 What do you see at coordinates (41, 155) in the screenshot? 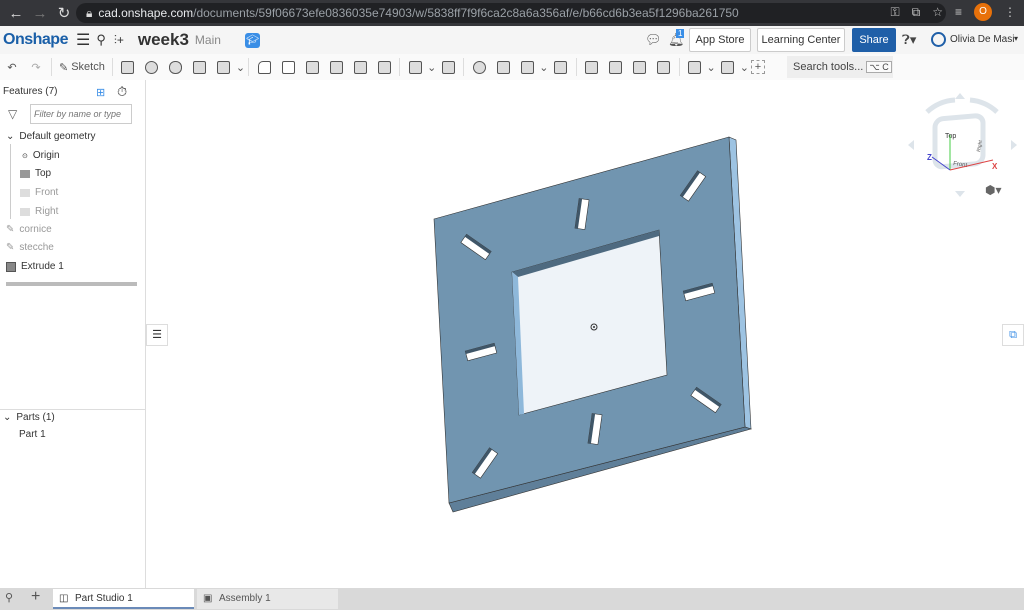
I see `feature-origin: ⊙ Origin` at bounding box center [41, 155].